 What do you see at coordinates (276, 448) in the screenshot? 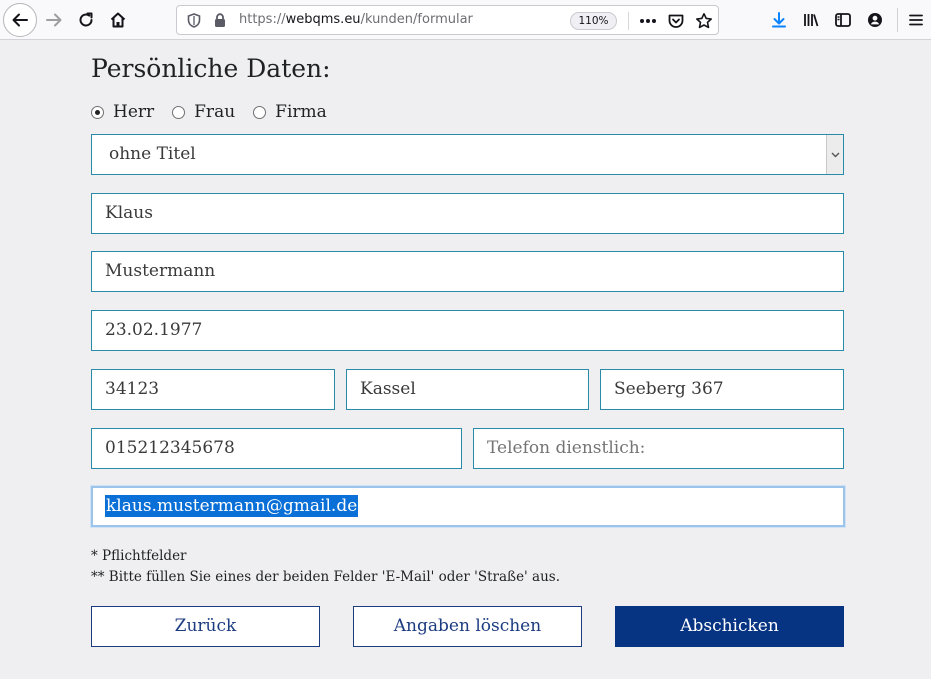
I see `phone-private-field: 015212345678` at bounding box center [276, 448].